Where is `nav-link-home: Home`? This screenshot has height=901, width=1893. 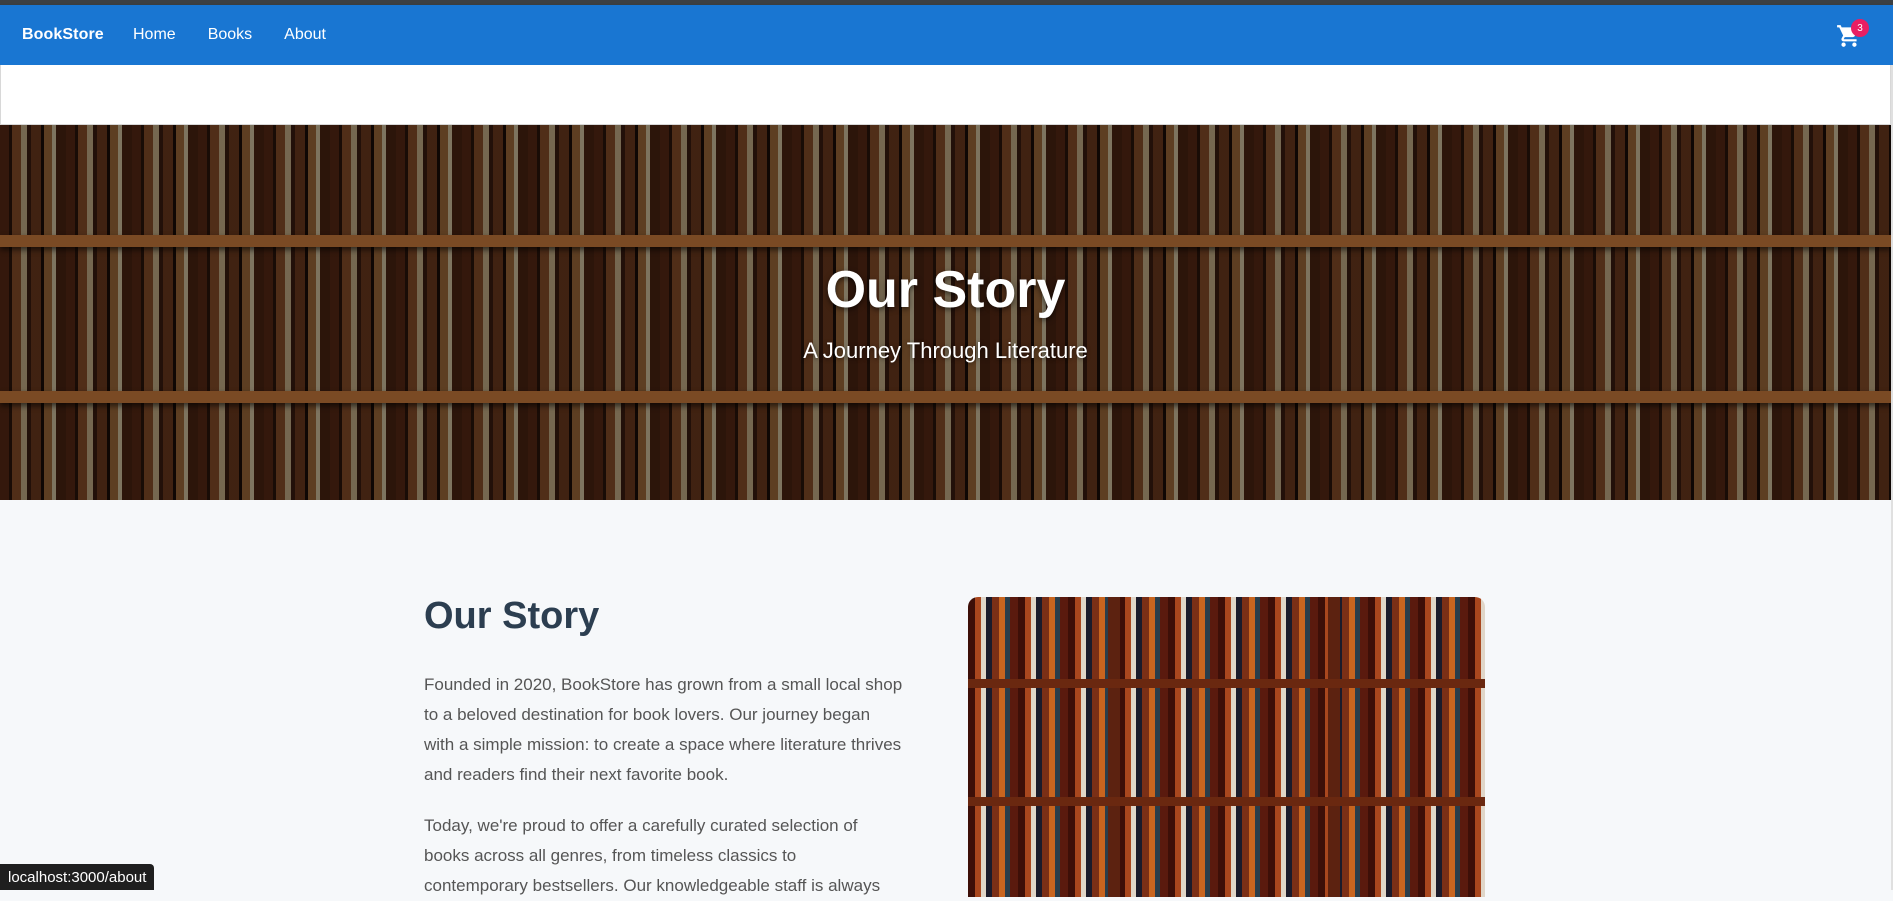 nav-link-home: Home is located at coordinates (154, 35).